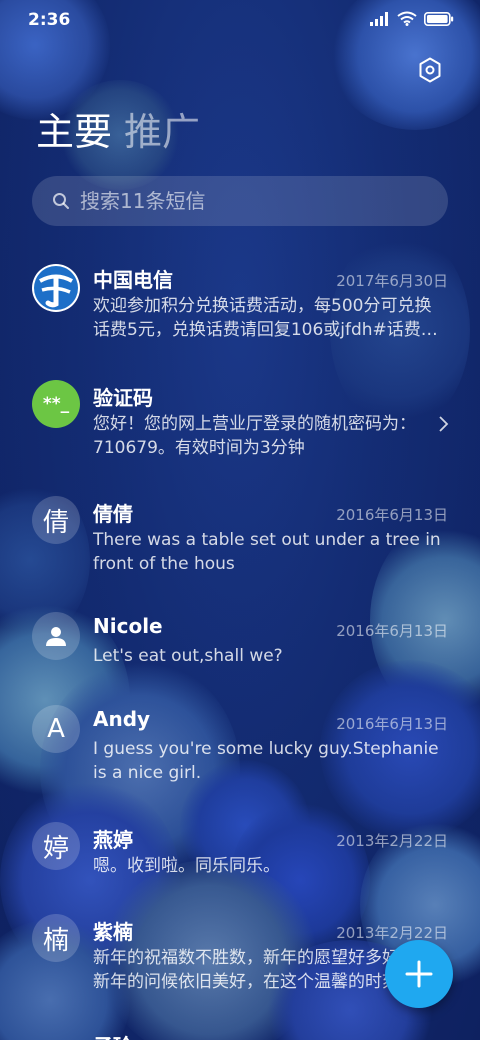 The width and height of the screenshot is (480, 1040). What do you see at coordinates (123, 398) in the screenshot?
I see `conversation-name: 验证码` at bounding box center [123, 398].